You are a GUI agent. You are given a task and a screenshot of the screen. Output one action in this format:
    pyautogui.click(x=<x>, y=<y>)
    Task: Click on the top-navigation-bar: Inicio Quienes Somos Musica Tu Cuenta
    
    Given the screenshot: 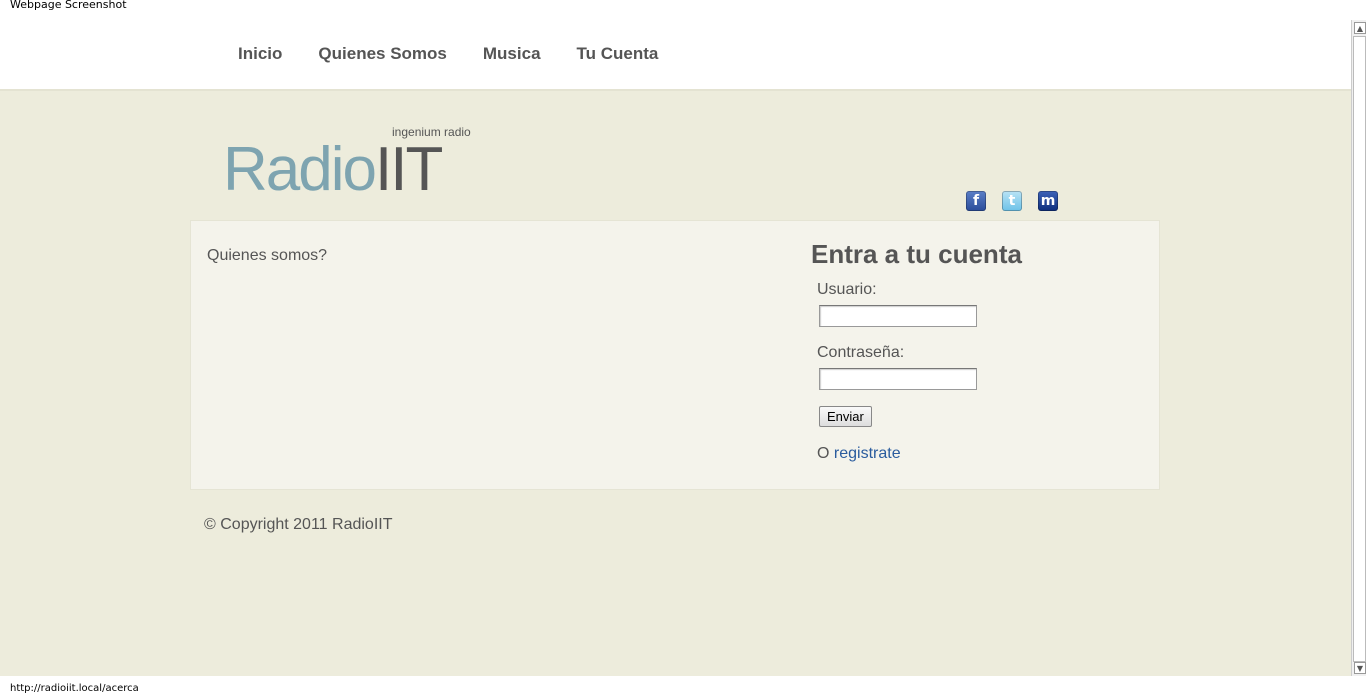 What is the action you would take?
    pyautogui.click(x=675, y=50)
    